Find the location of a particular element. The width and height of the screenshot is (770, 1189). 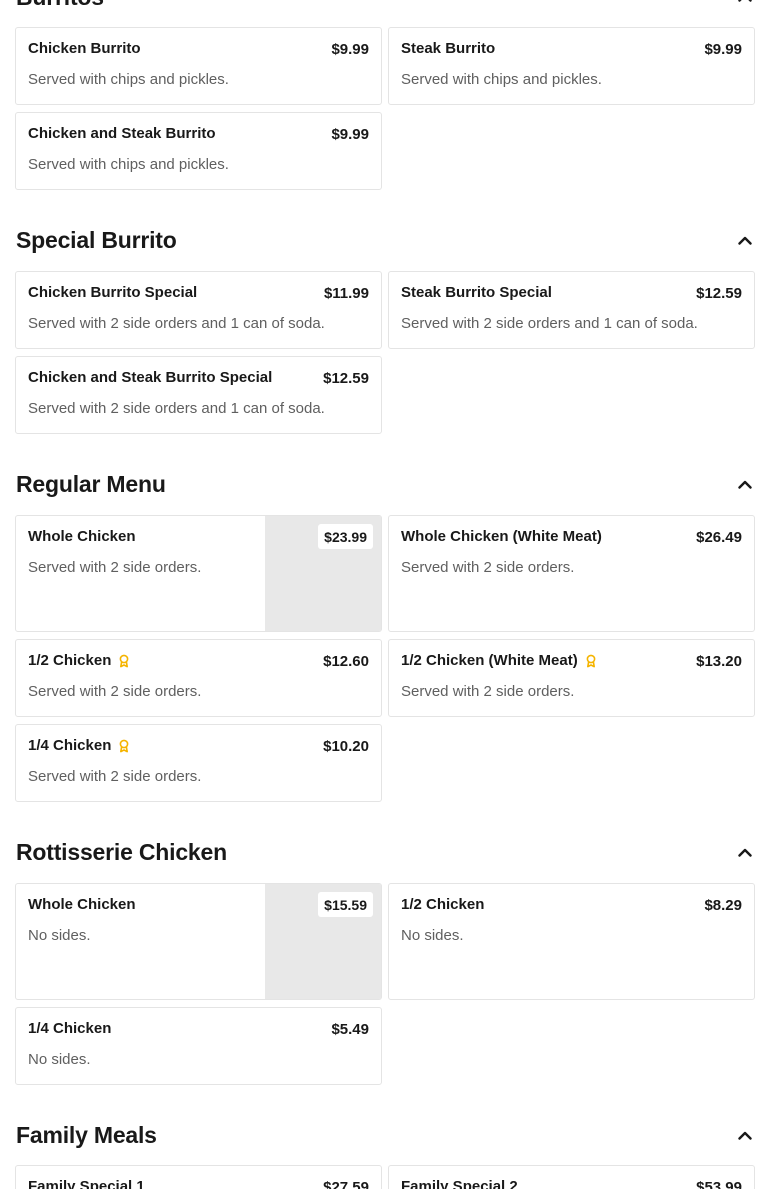

item-price: $26.49 is located at coordinates (719, 537).